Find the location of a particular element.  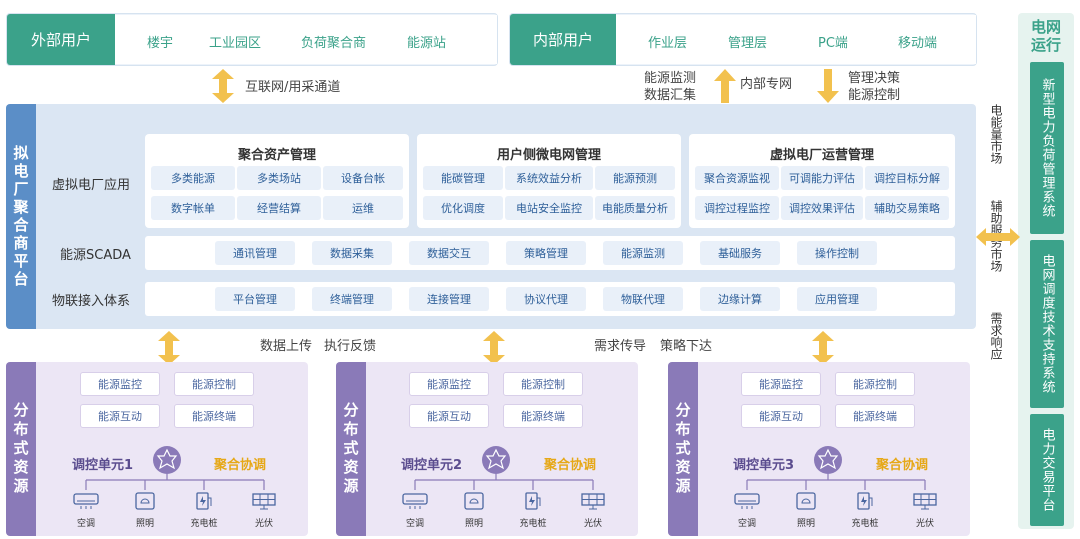

device-charger: 充电桩 is located at coordinates (204, 510).